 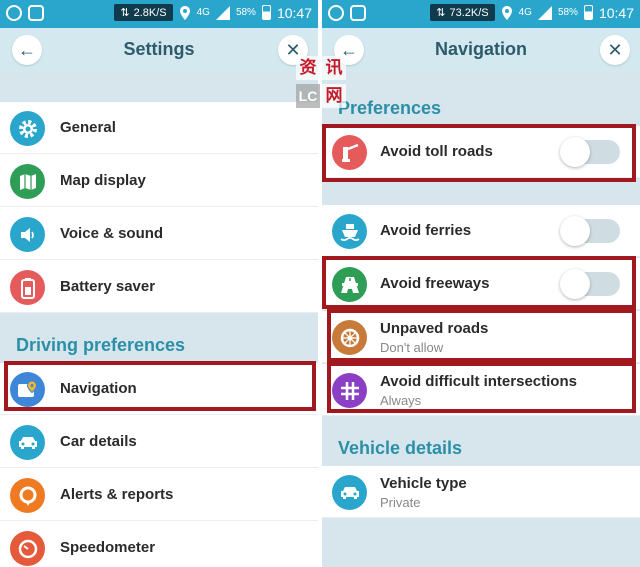 I want to click on navigation-map-icon, so click(x=27, y=389).